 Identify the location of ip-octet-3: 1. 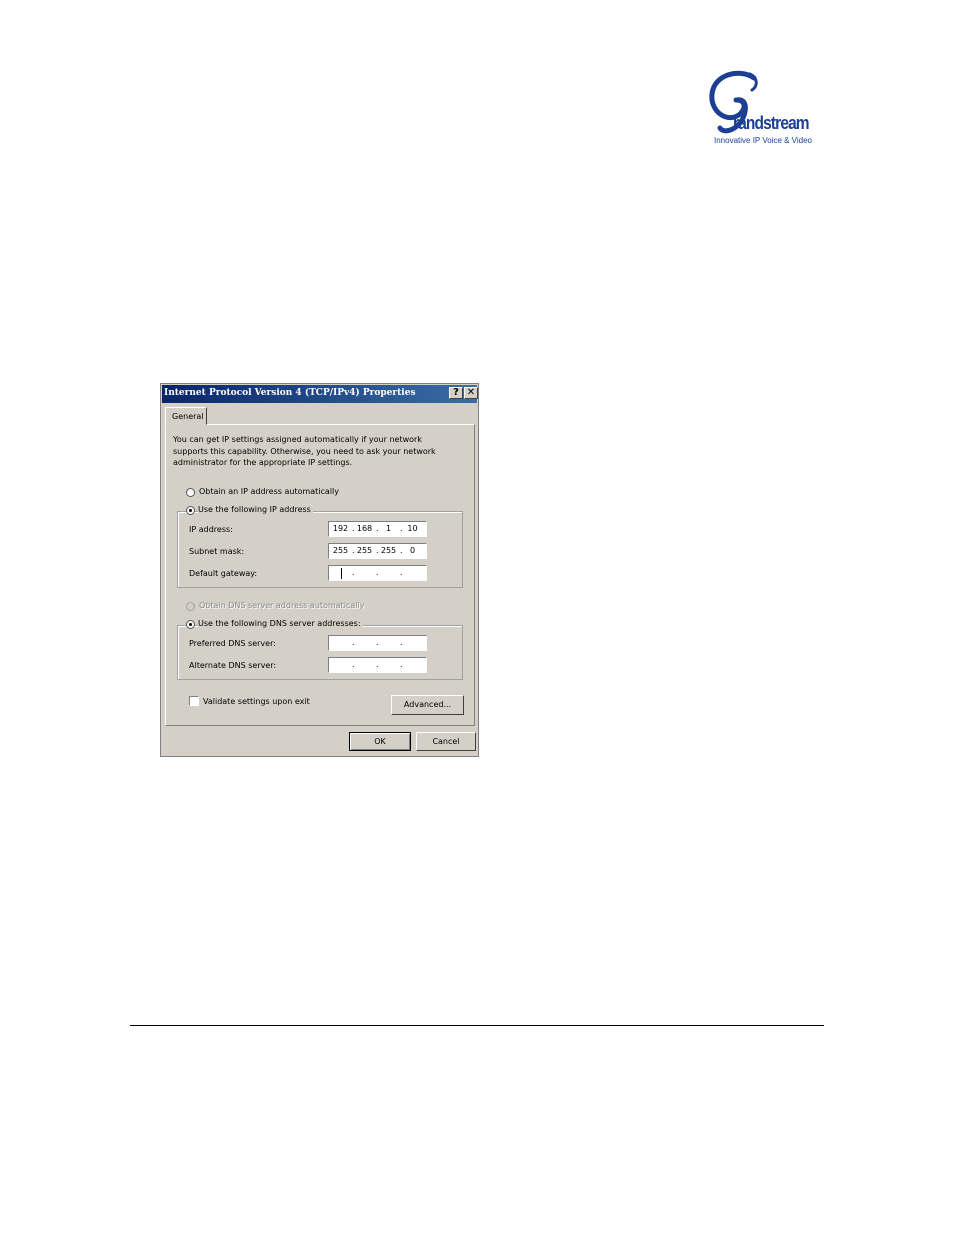
(388, 528).